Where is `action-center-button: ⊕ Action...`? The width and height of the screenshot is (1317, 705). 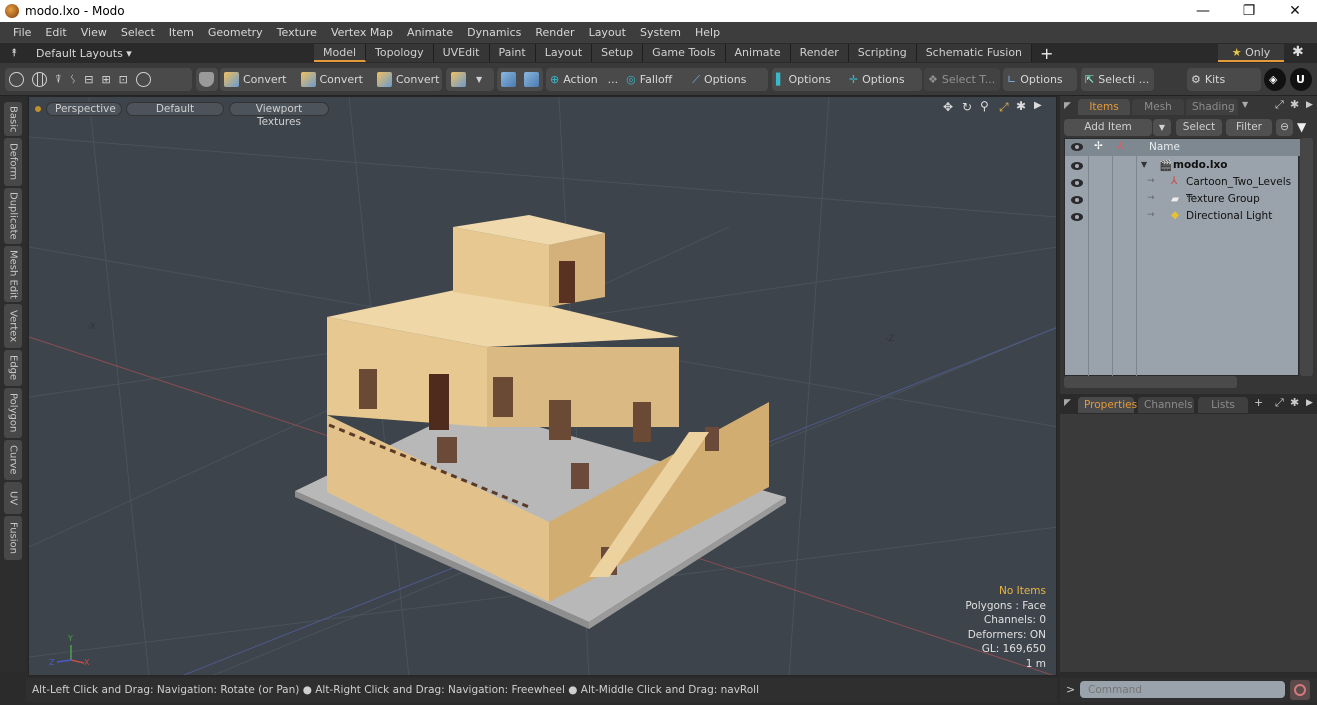
action-center-button: ⊕ Action... is located at coordinates (584, 79).